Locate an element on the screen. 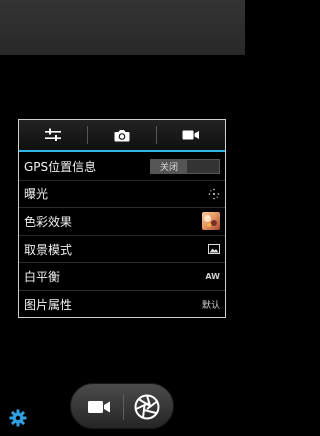 The height and width of the screenshot is (436, 320). white-balance-setting-row: 白平衡 AW is located at coordinates (122, 277).